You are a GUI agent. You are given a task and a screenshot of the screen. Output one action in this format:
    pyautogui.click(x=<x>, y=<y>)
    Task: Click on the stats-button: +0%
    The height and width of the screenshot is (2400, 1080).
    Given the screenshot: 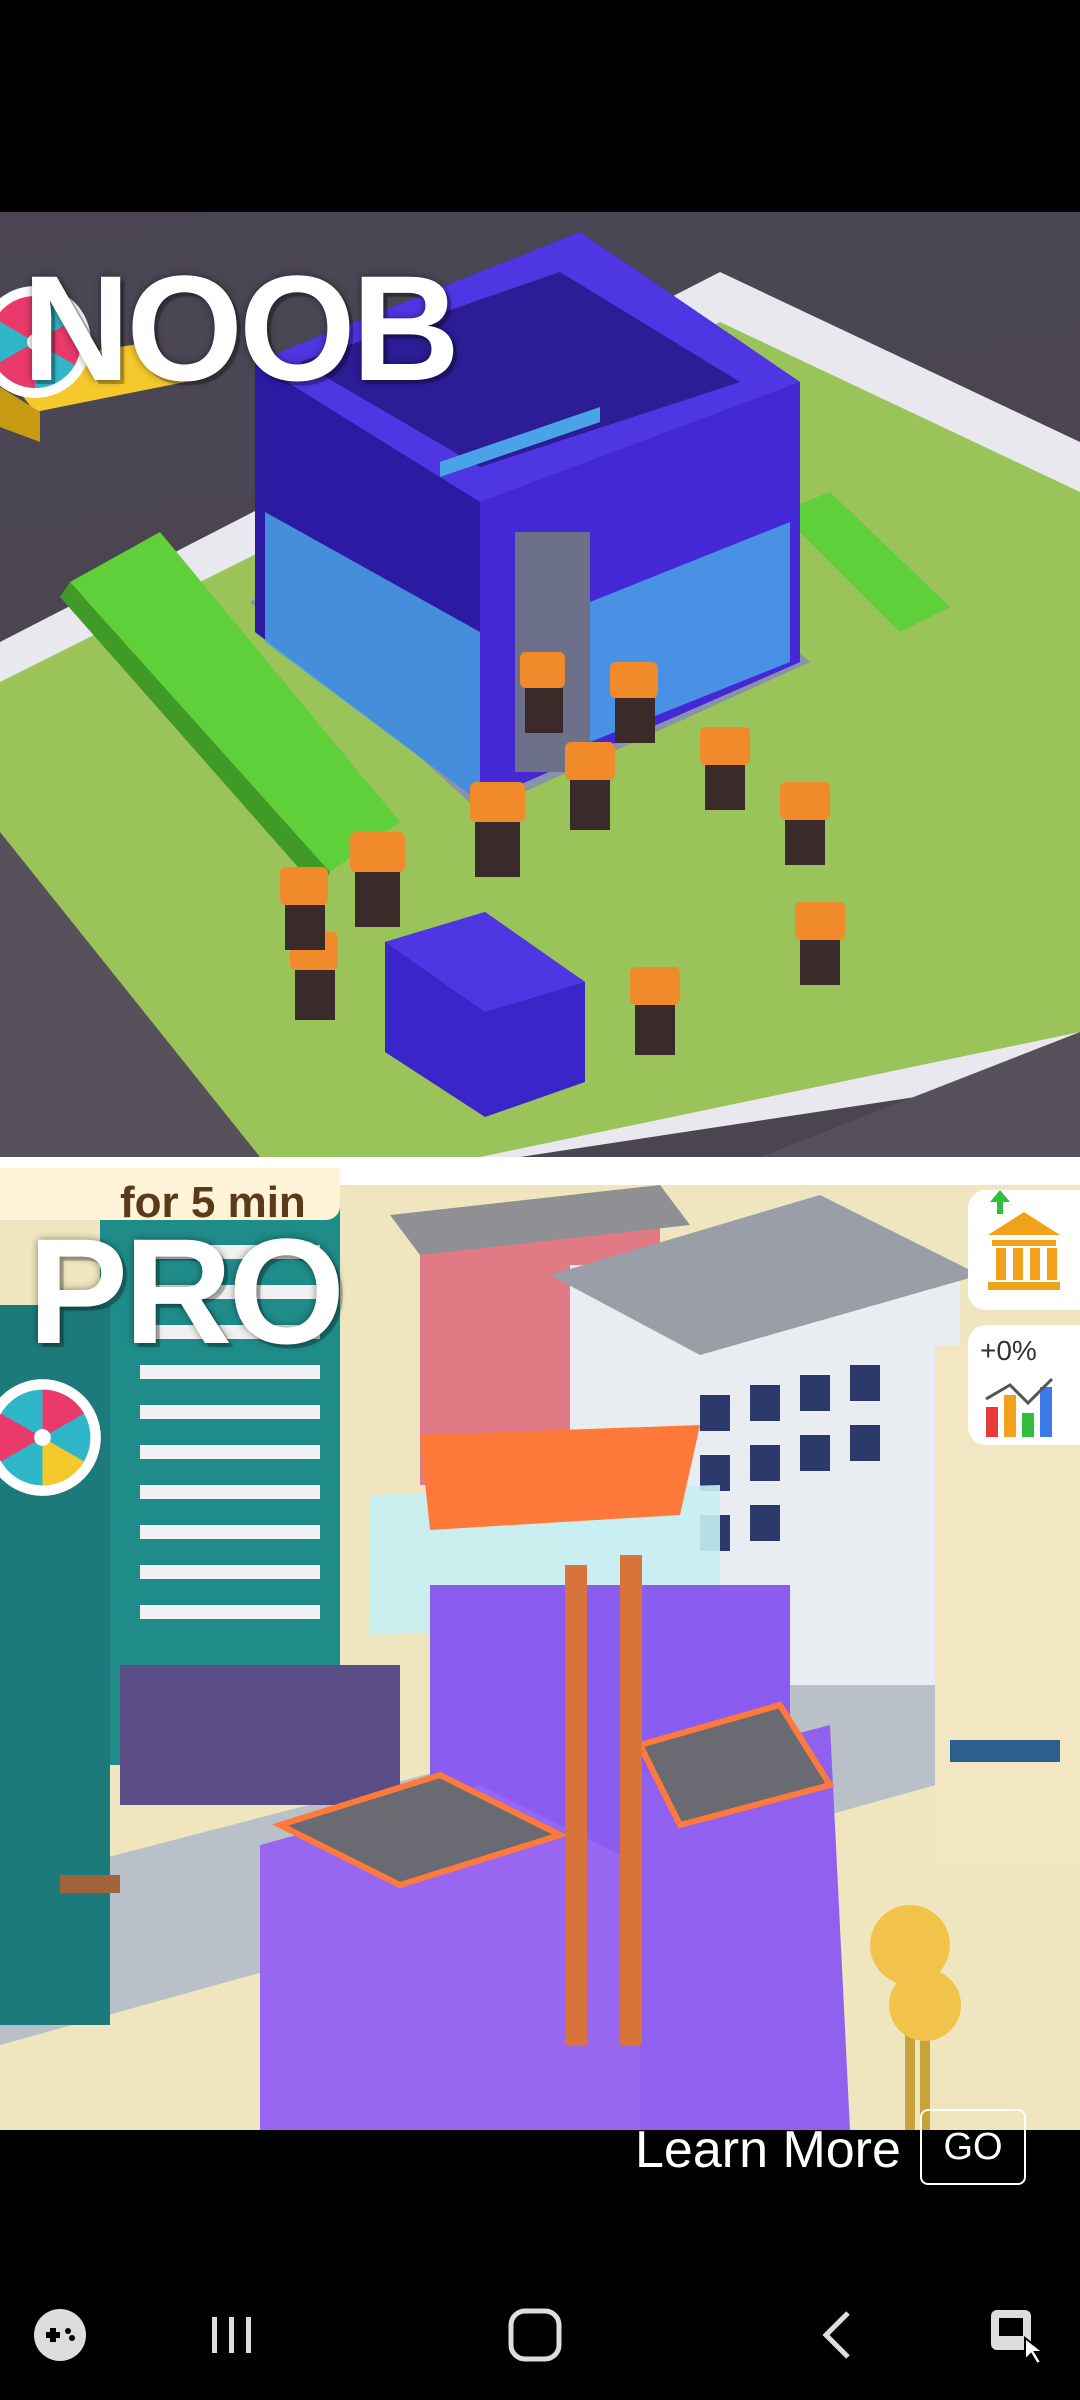 What is the action you would take?
    pyautogui.click(x=1024, y=1385)
    